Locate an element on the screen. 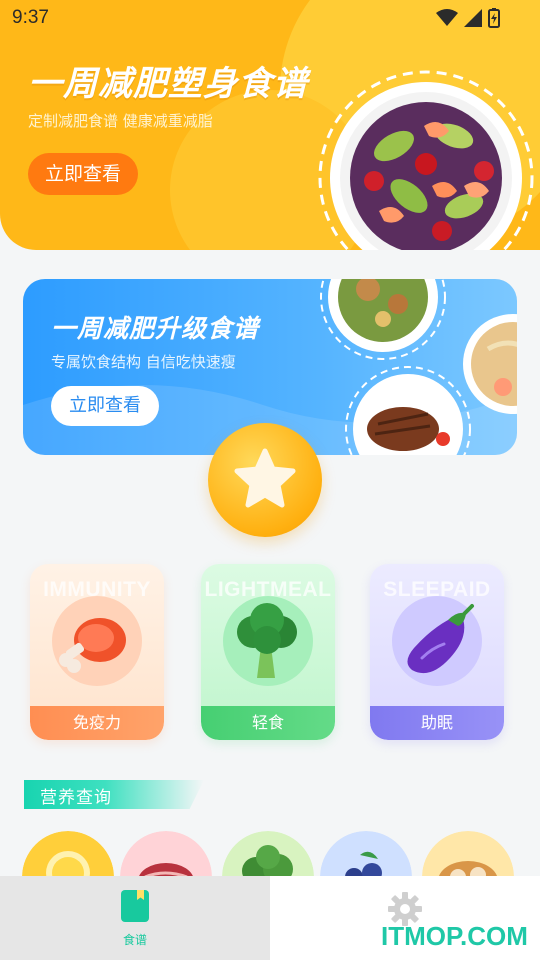 The image size is (540, 960). nutrition-section-heading: 营养查询 is located at coordinates (114, 794).